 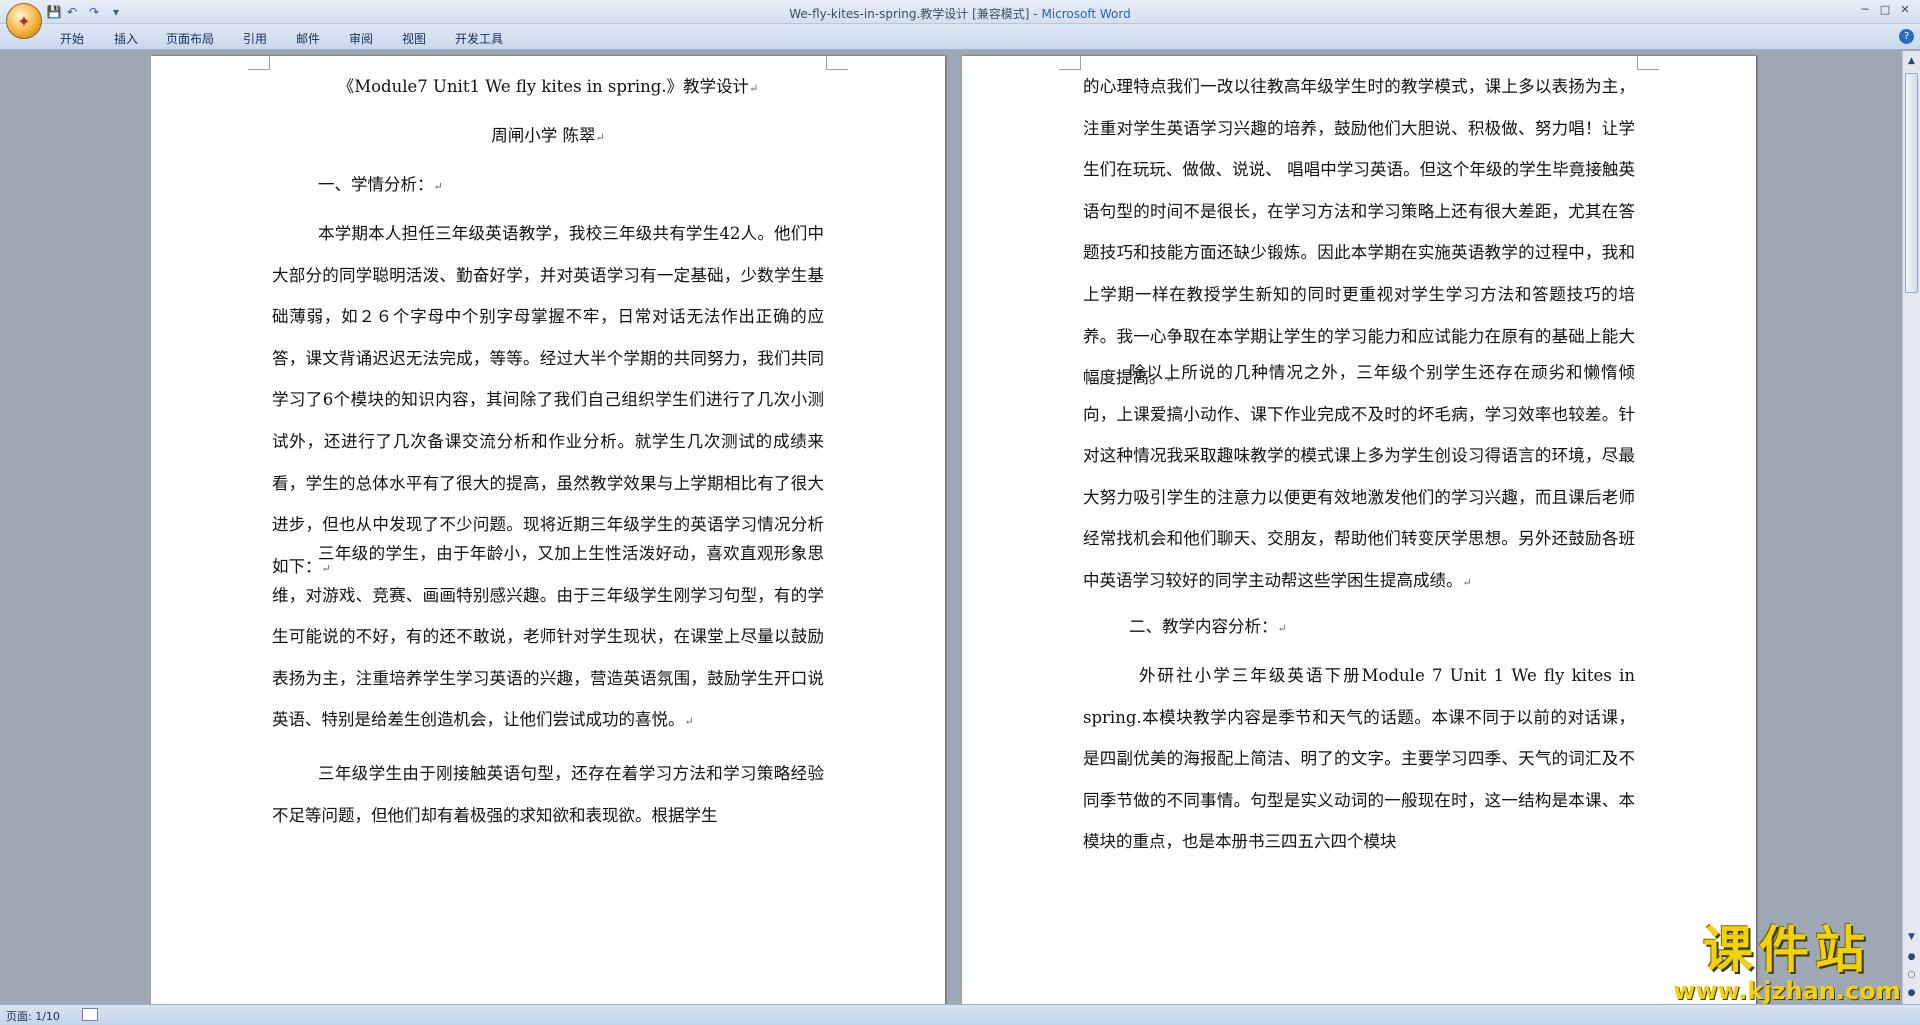 What do you see at coordinates (1865, 9) in the screenshot?
I see `minimize-button: ─` at bounding box center [1865, 9].